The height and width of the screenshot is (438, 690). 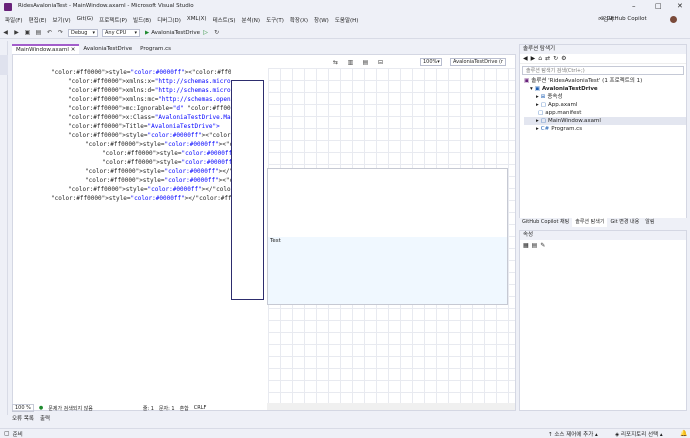 I want to click on right-tab-1: 솔루션 탐색기, so click(x=590, y=222).